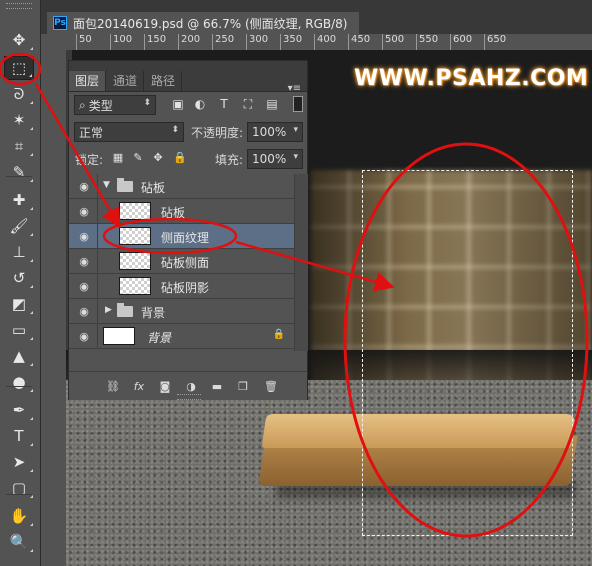 This screenshot has height=566, width=592. What do you see at coordinates (19, 146) in the screenshot?
I see `crop-tool: ⌗` at bounding box center [19, 146].